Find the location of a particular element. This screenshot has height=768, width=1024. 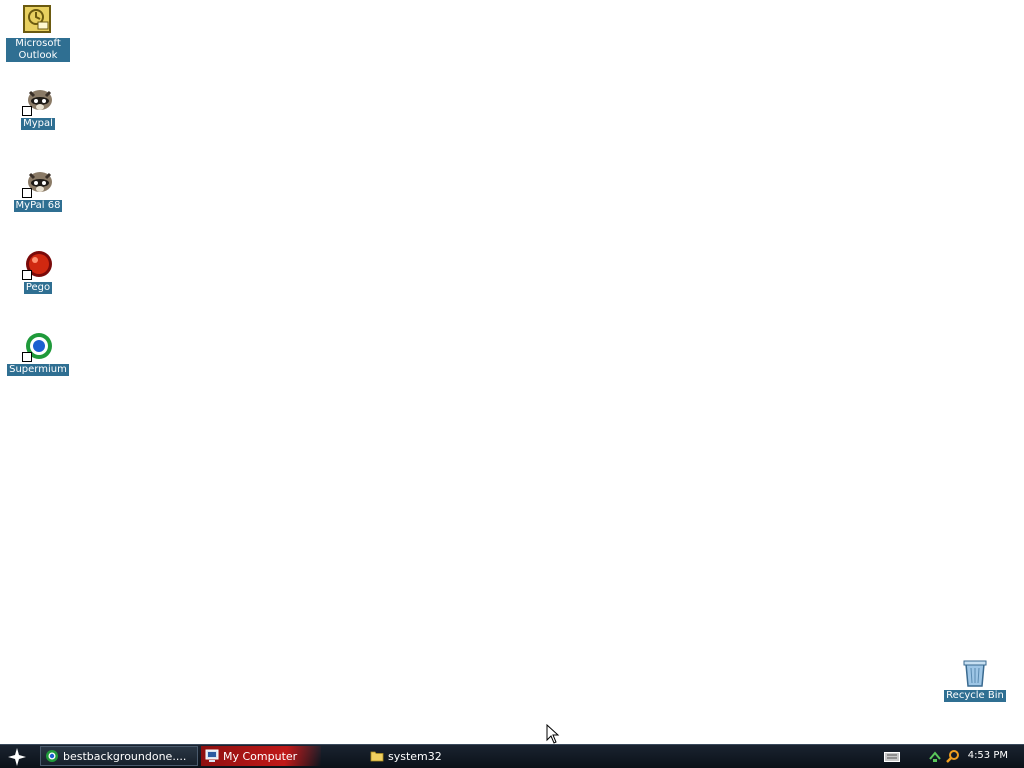

supermium-icon is located at coordinates (38, 346).